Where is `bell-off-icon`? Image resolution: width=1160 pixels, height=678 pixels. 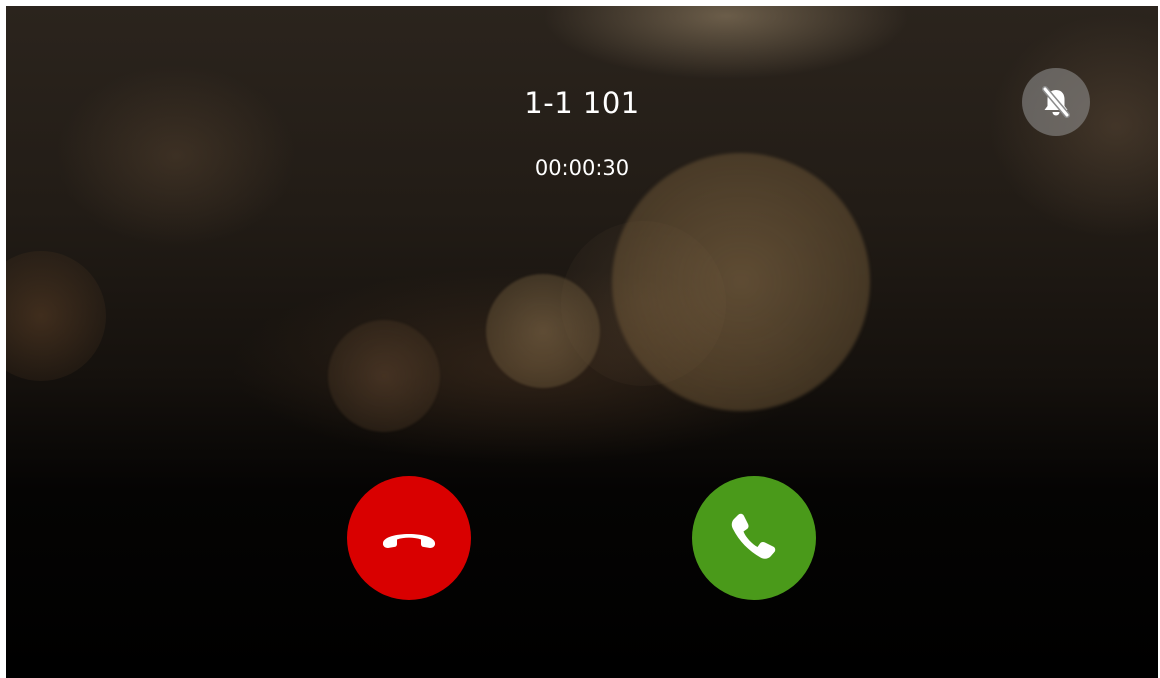 bell-off-icon is located at coordinates (1056, 102).